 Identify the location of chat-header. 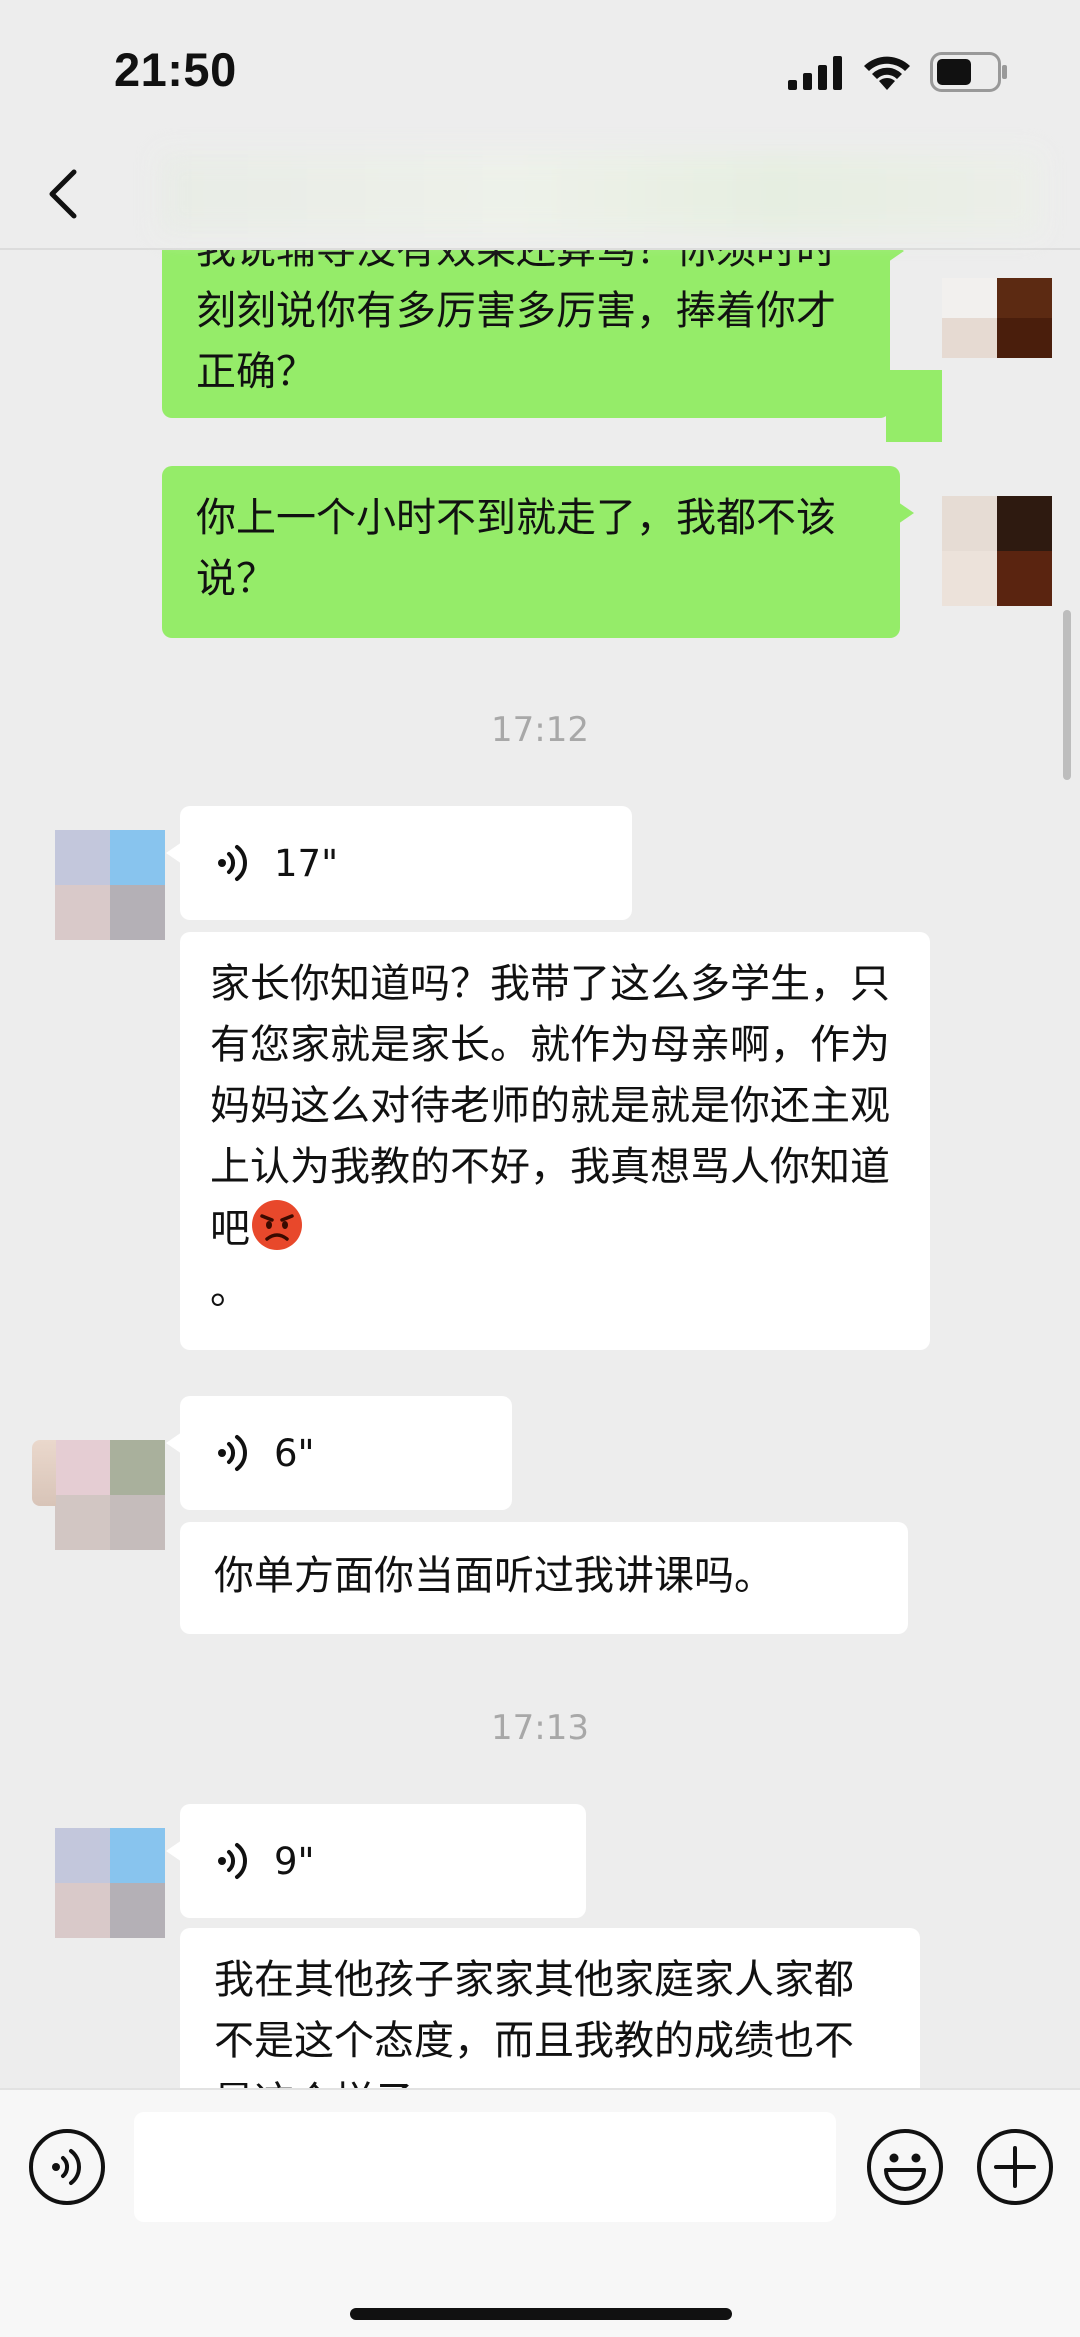
(540, 195).